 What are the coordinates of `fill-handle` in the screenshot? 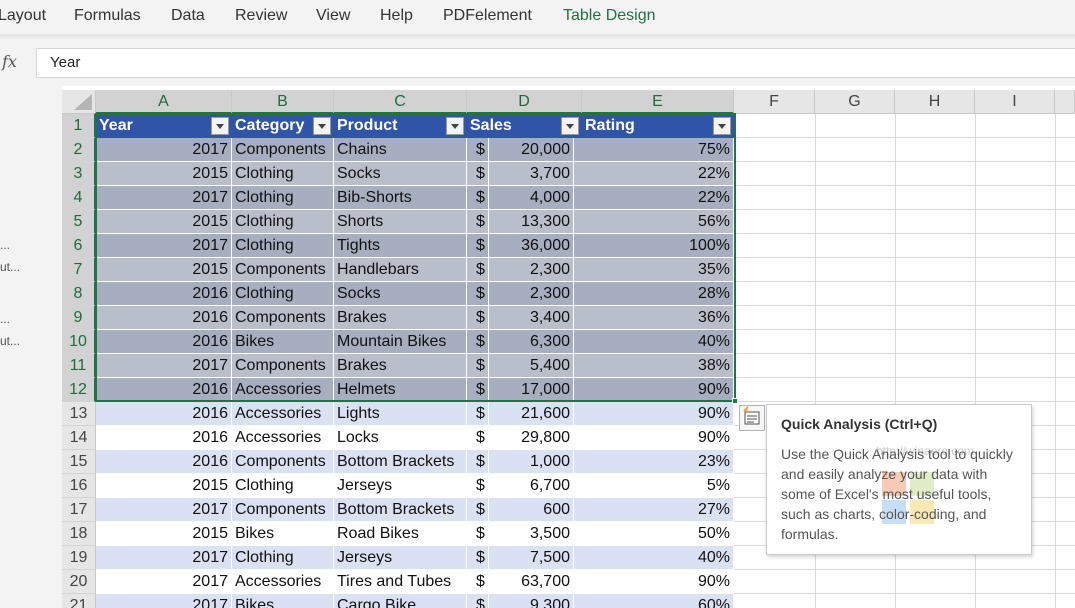 It's located at (735, 401).